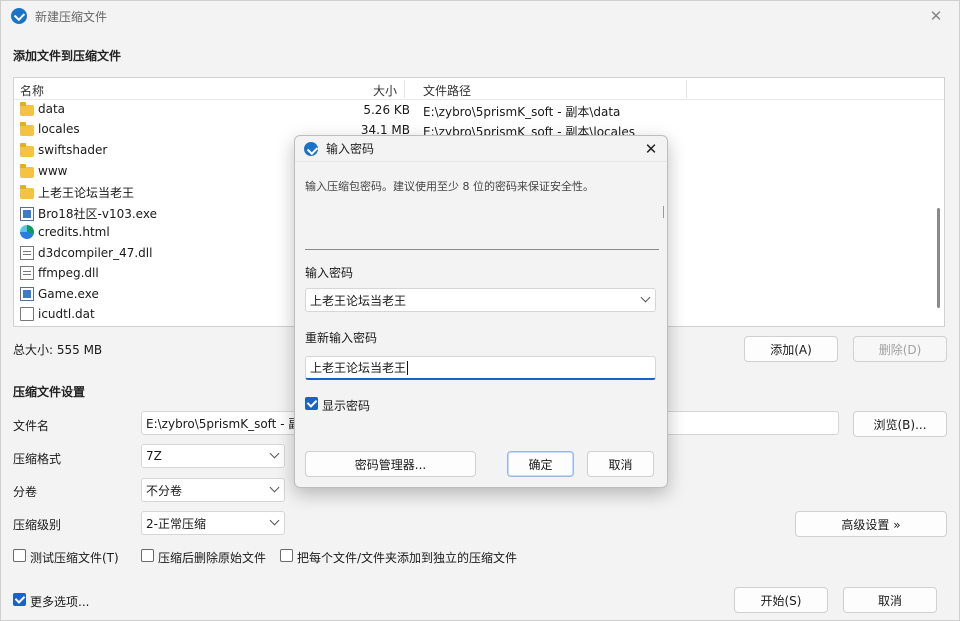 The height and width of the screenshot is (621, 960). I want to click on reenter-password-value: 上老王论坛当老王, so click(358, 368).